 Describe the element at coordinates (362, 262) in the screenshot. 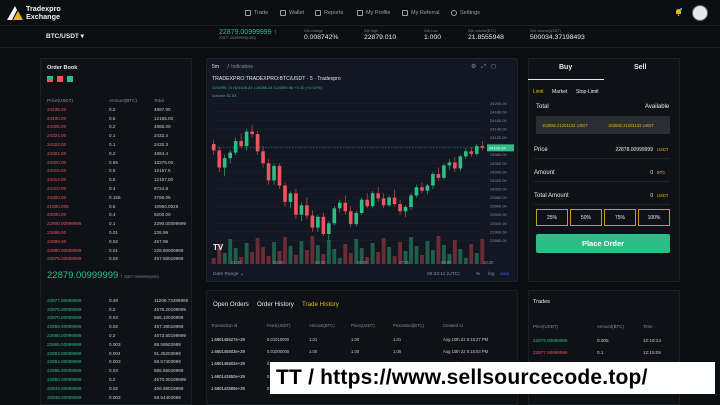

I see `x-tick-label: 06:00` at that location.